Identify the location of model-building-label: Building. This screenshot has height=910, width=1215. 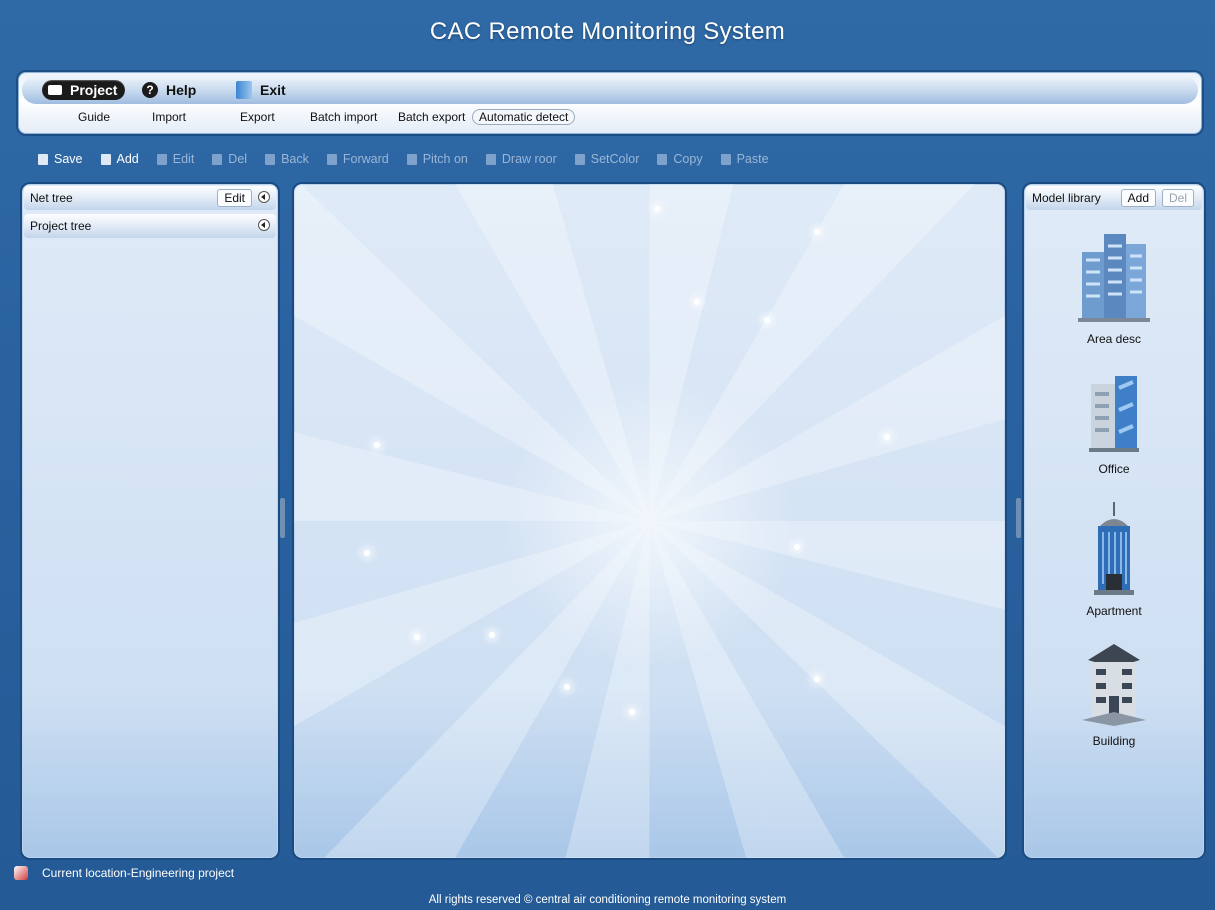
(1114, 741).